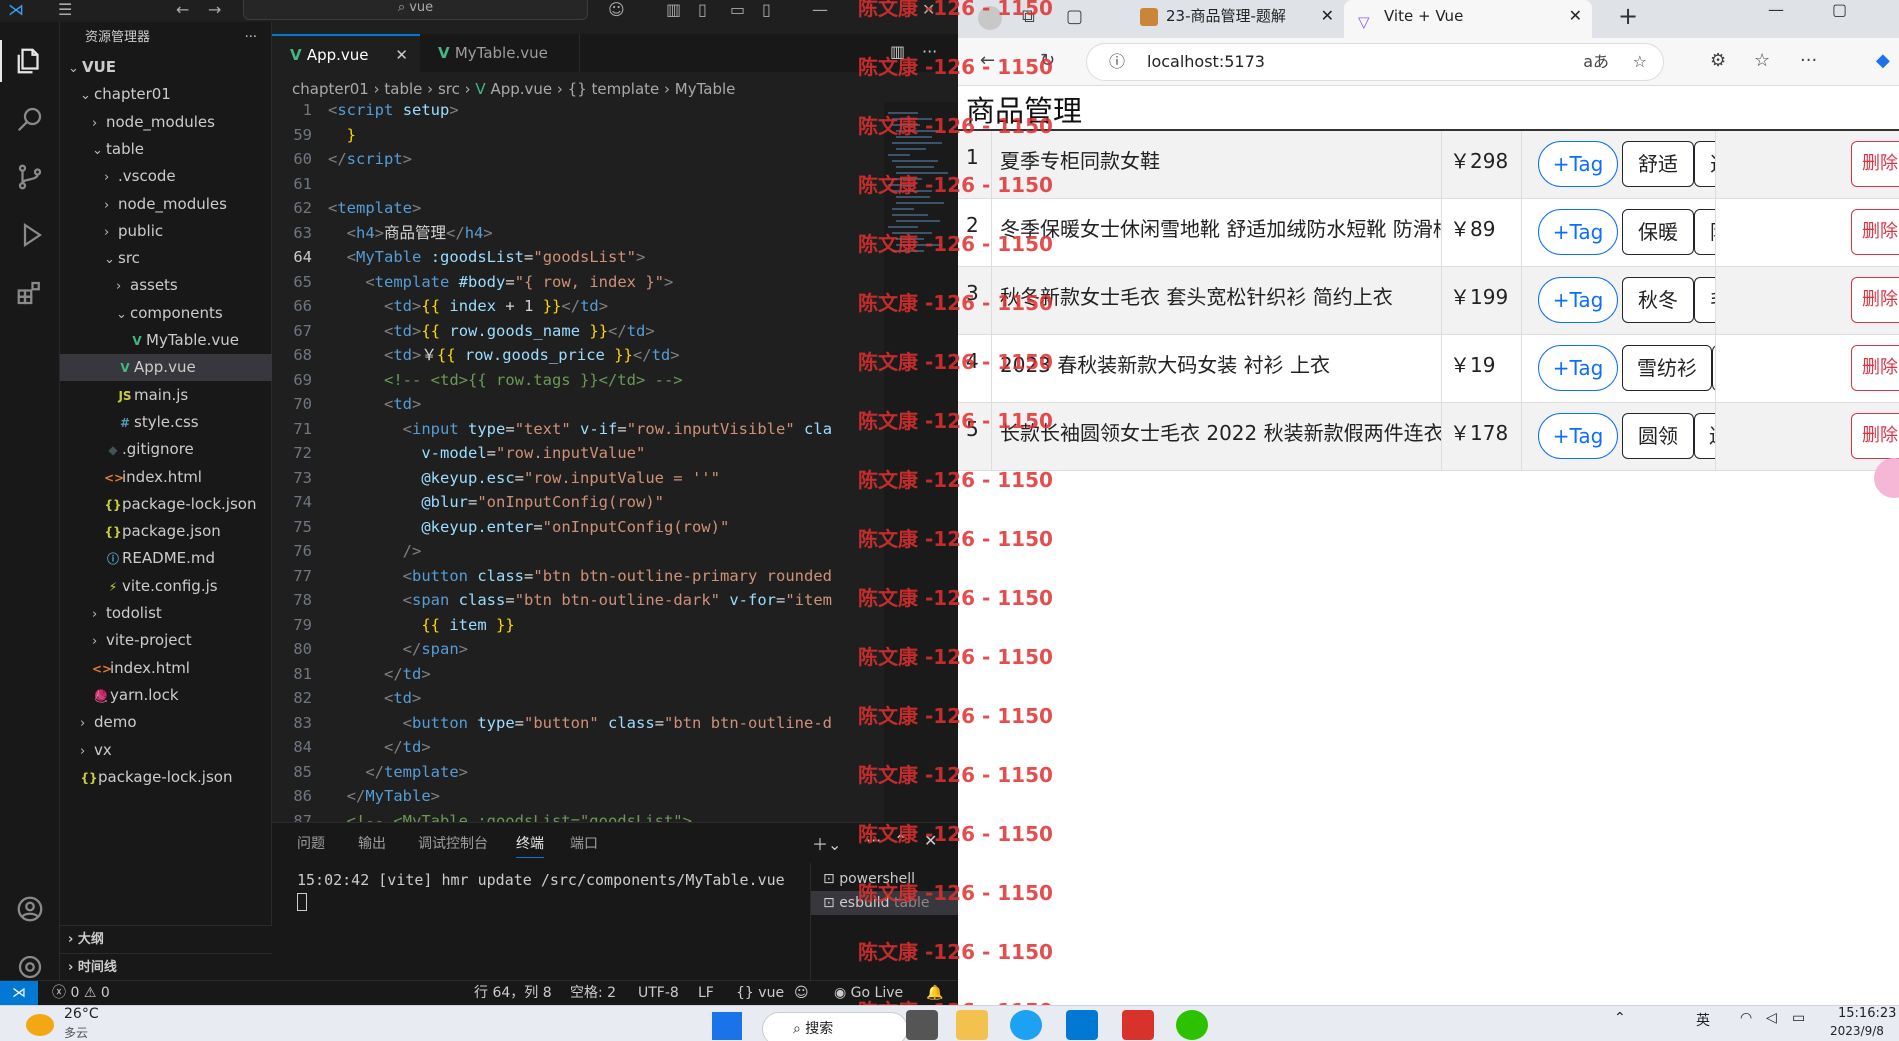  What do you see at coordinates (584, 843) in the screenshot?
I see `tab-ports: 端口` at bounding box center [584, 843].